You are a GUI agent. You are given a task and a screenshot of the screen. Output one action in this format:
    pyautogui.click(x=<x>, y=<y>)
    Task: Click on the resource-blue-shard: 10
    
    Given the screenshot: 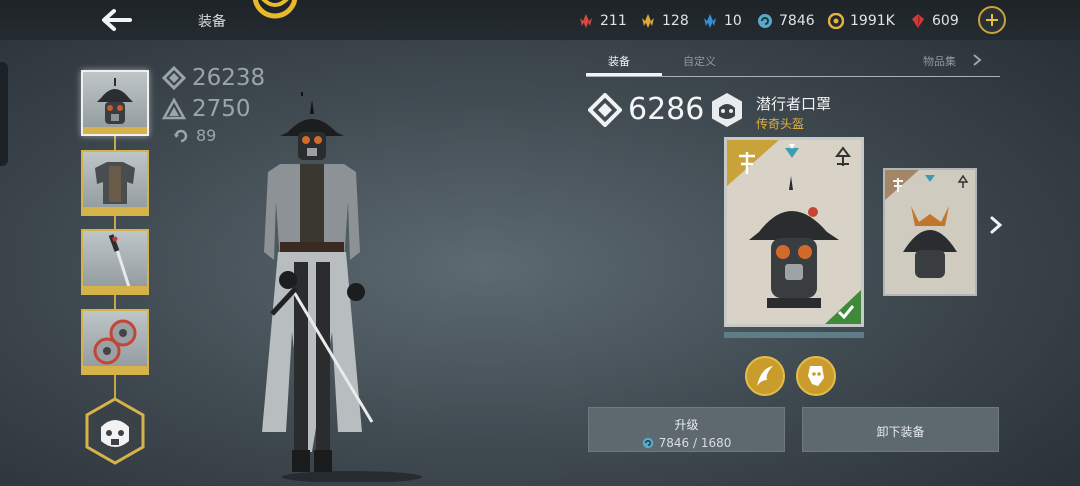 What is the action you would take?
    pyautogui.click(x=722, y=21)
    